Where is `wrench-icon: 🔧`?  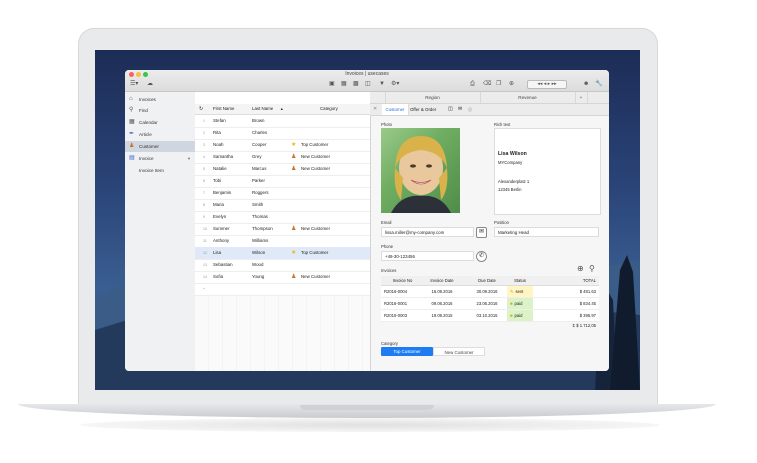 wrench-icon: 🔧 is located at coordinates (598, 84).